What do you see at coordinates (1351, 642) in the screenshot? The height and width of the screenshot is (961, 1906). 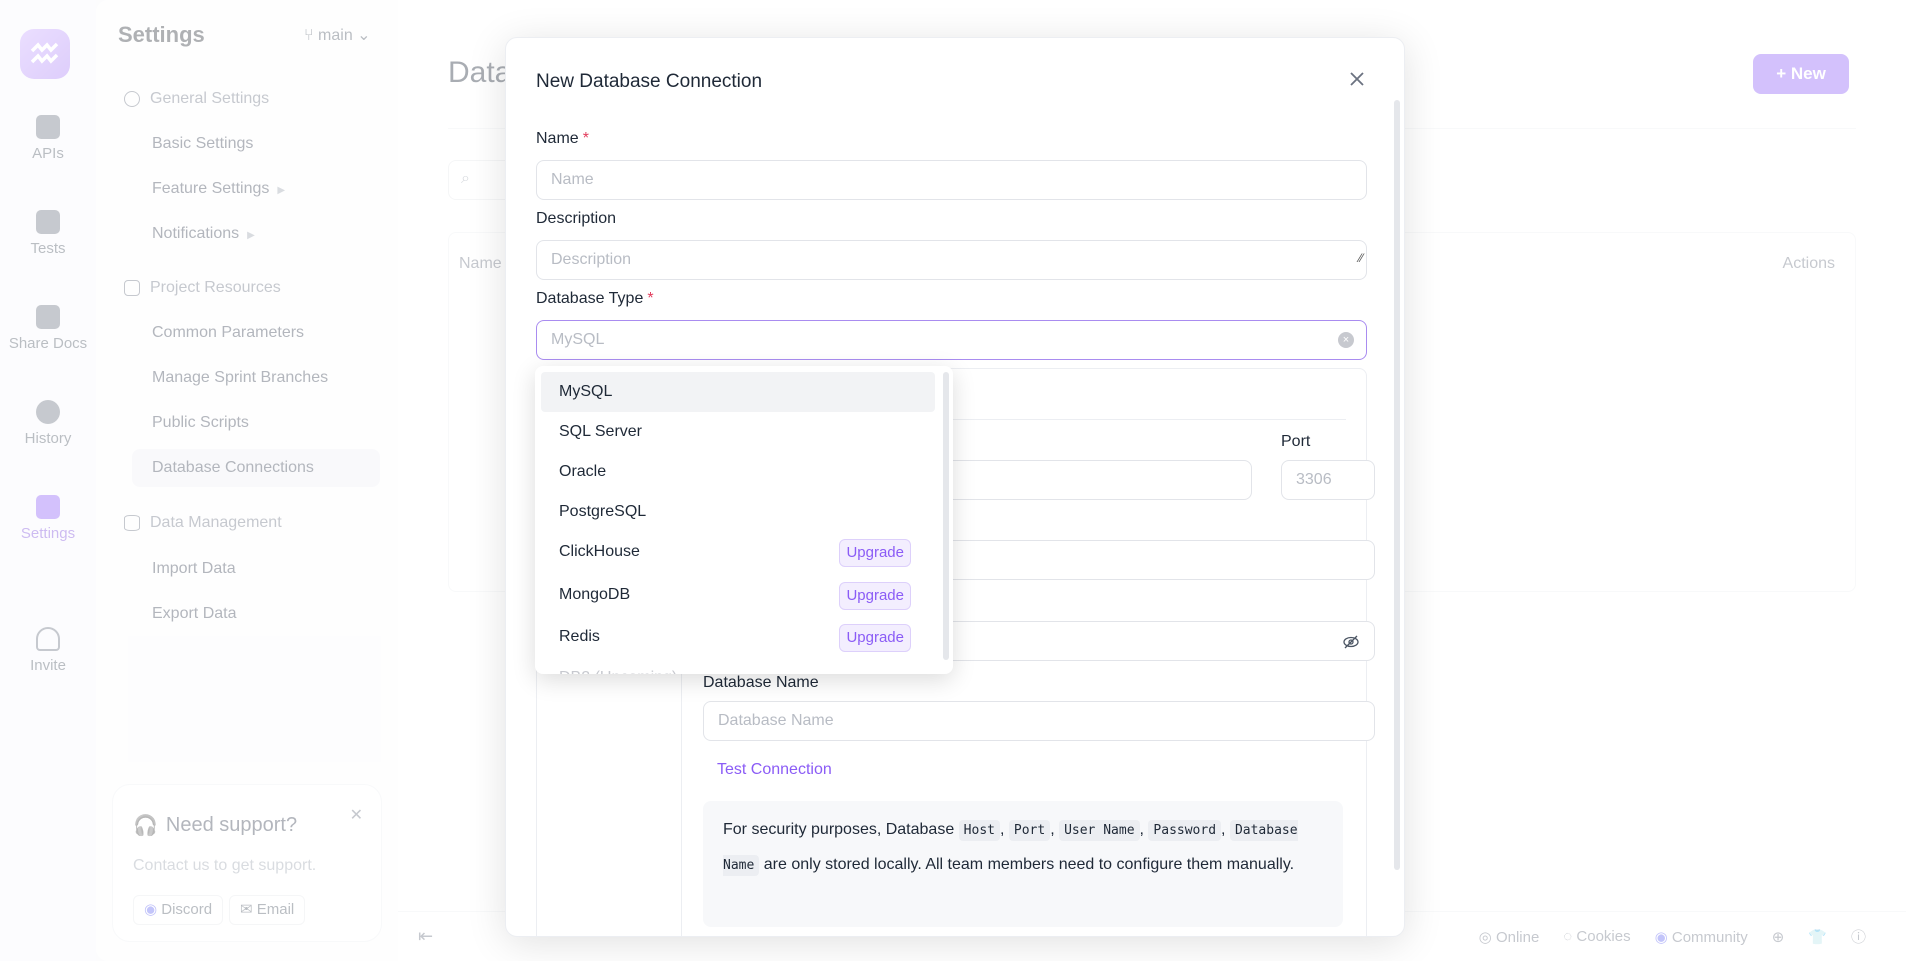 I see `eye-off-icon` at bounding box center [1351, 642].